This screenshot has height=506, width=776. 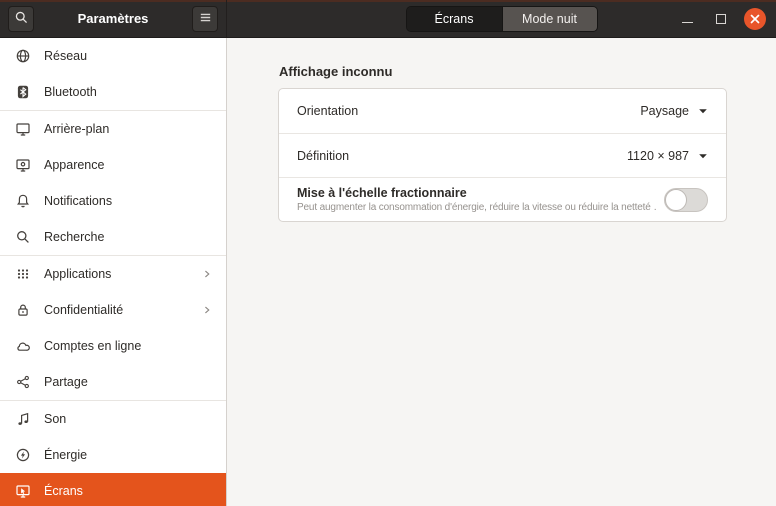 I want to click on sidebar-item-label: Son, so click(x=55, y=419).